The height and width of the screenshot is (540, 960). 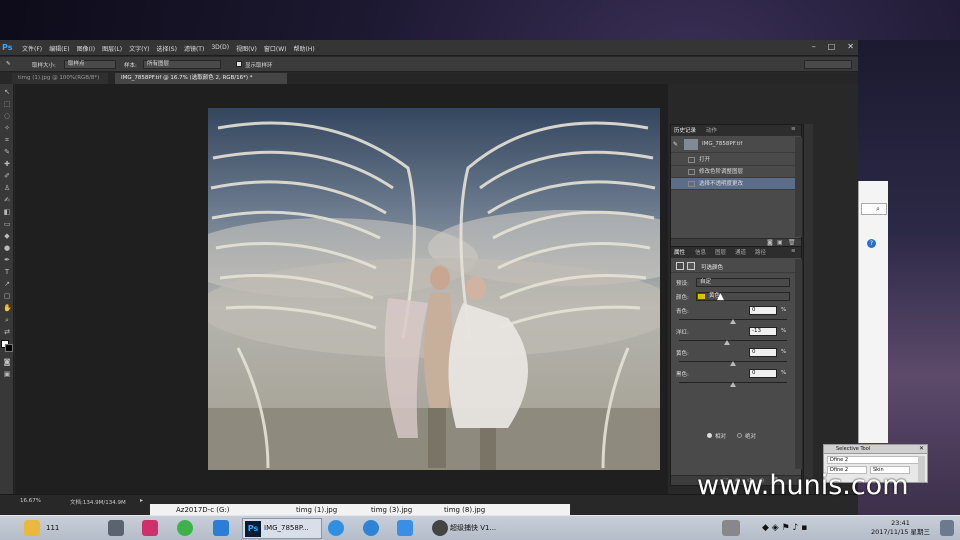 I want to click on minimize-icon: –, so click(x=814, y=46).